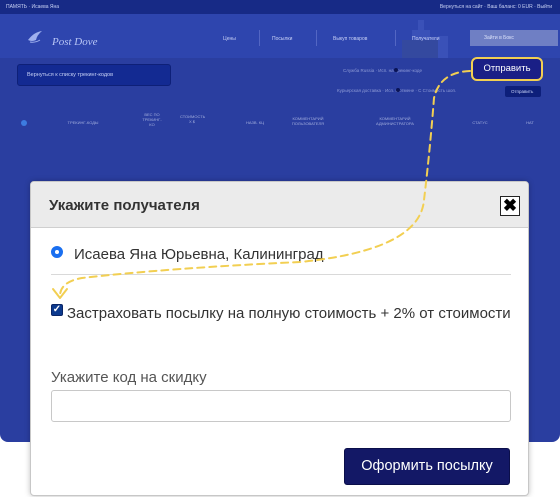 Image resolution: width=560 pixels, height=497 pixels. I want to click on table-header-cell: СТАТУС, so click(480, 122).